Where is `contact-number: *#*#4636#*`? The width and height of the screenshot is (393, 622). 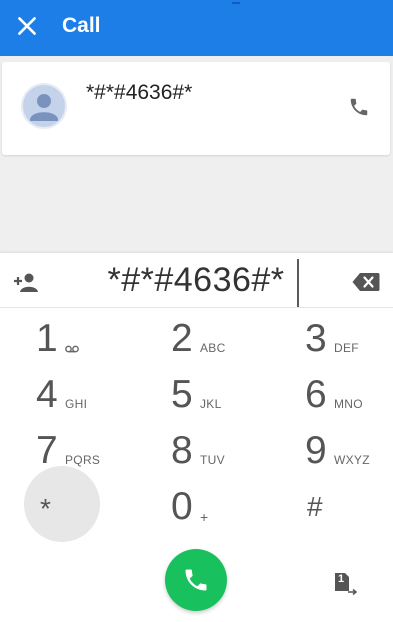 contact-number: *#*#4636#* is located at coordinates (139, 92).